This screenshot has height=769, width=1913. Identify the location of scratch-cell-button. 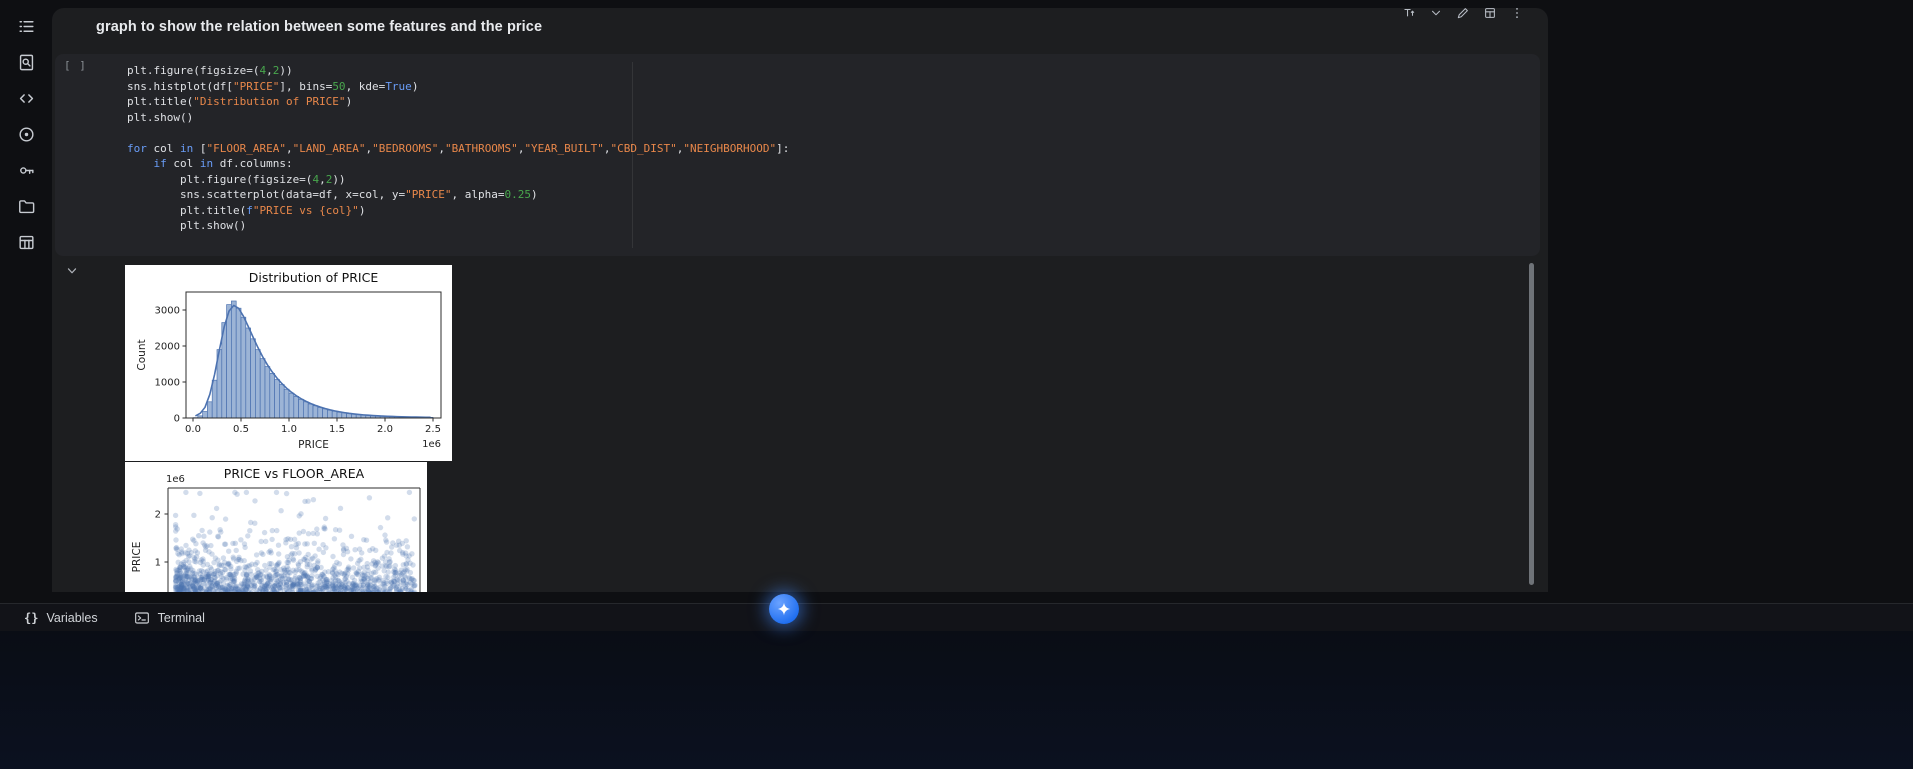
(26, 134).